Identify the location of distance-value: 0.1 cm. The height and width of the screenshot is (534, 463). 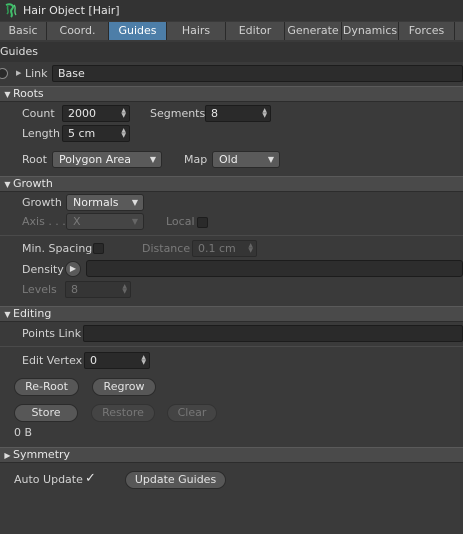
(217, 248).